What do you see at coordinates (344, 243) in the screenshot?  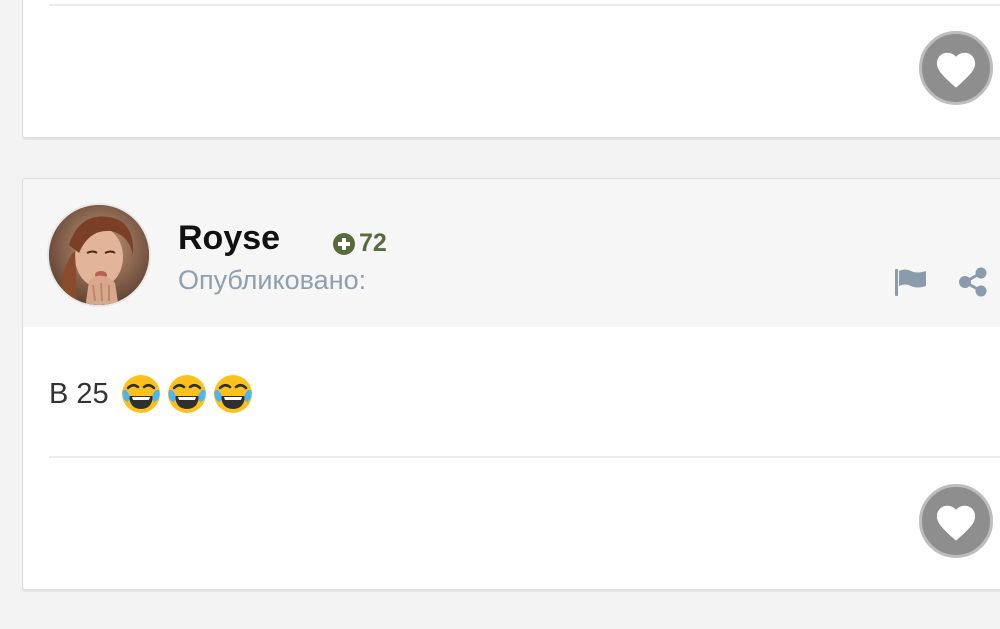 I see `plus-circle-icon` at bounding box center [344, 243].